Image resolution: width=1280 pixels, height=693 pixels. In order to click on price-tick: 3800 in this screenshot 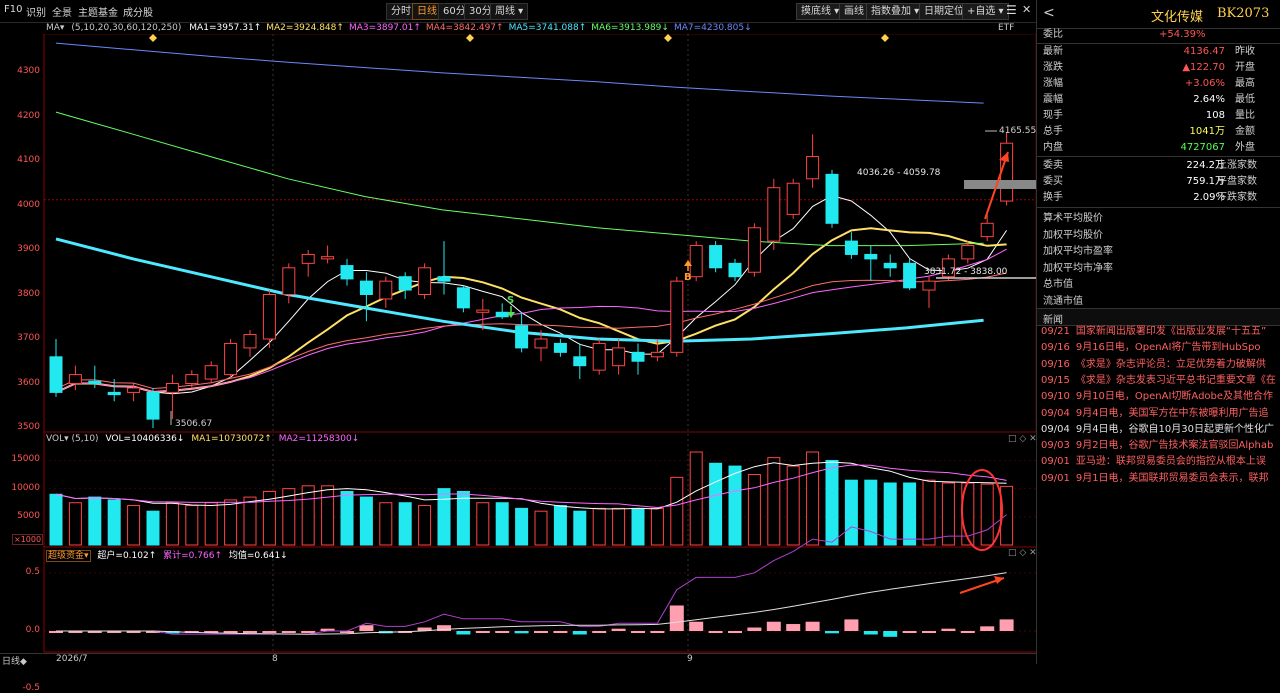, I will do `click(28, 293)`.